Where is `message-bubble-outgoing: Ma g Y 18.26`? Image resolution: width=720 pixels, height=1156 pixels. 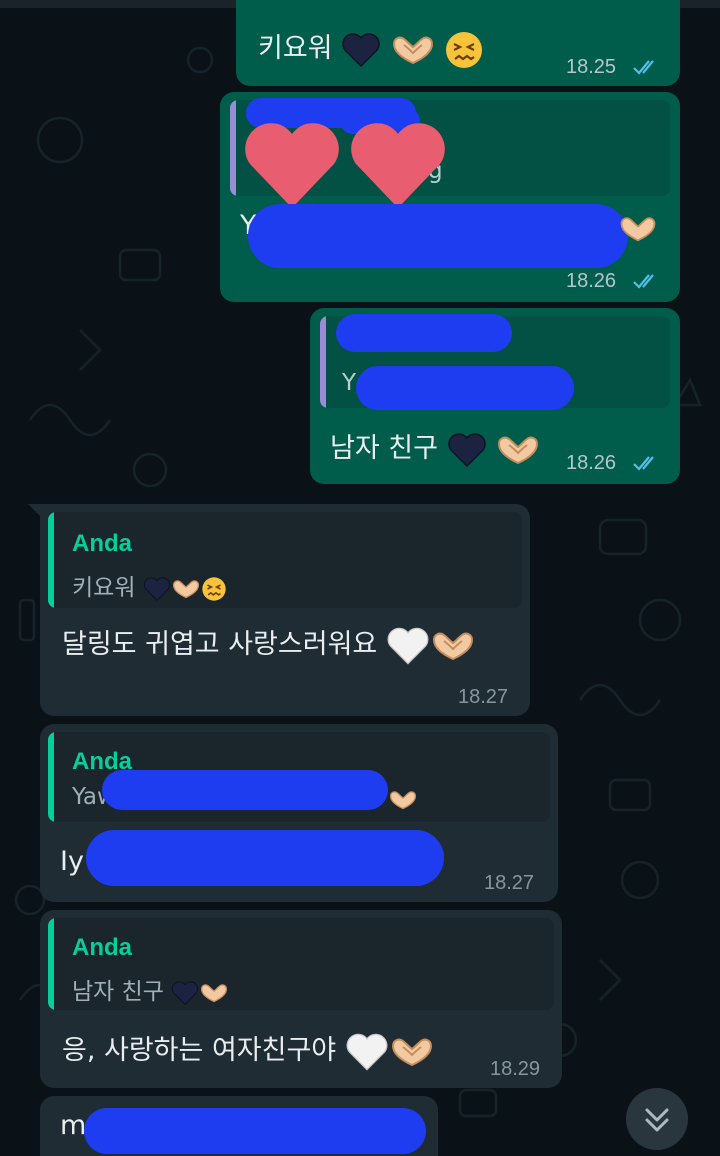
message-bubble-outgoing: Ma g Y 18.26 is located at coordinates (450, 197).